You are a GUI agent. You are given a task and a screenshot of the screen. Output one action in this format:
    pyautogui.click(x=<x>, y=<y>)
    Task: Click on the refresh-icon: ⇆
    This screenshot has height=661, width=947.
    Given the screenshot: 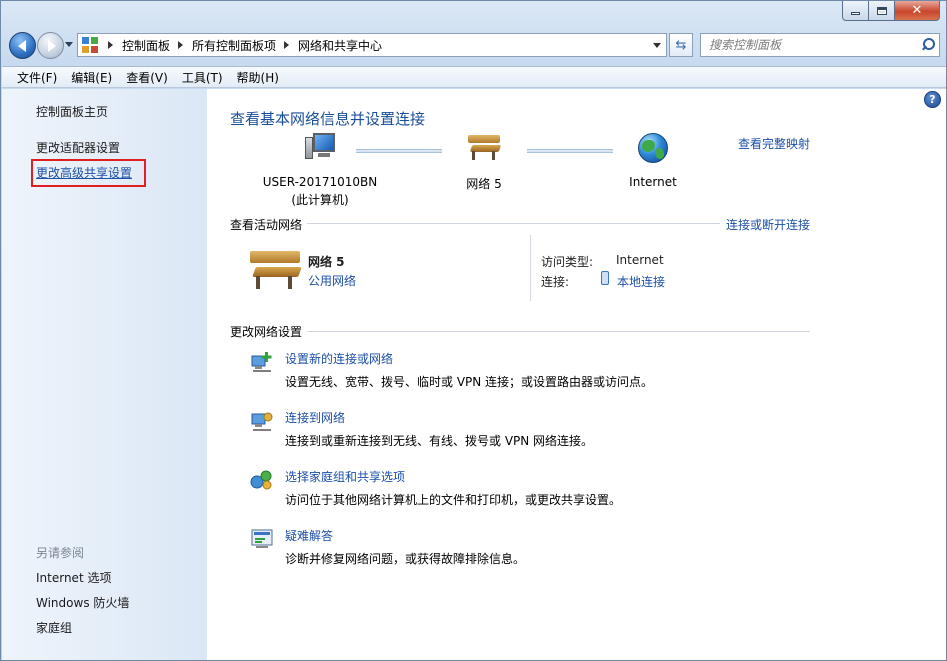 What is the action you would take?
    pyautogui.click(x=681, y=45)
    